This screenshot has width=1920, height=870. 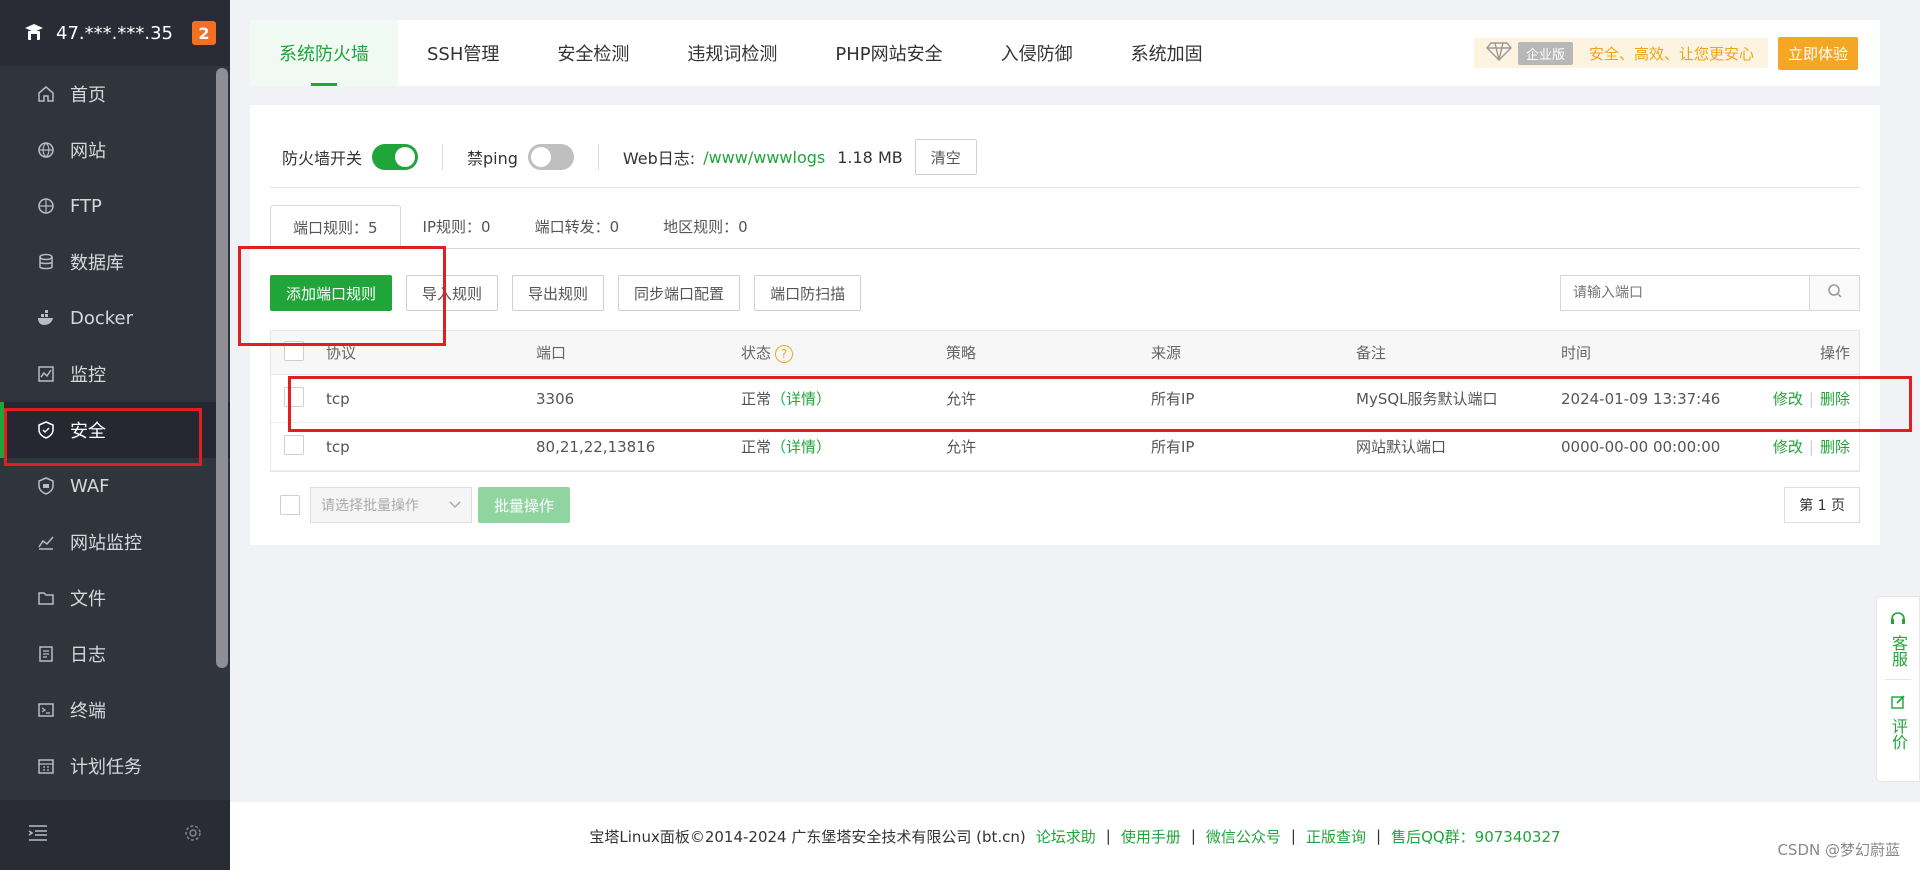 What do you see at coordinates (888, 53) in the screenshot?
I see `tab-php-security: PHP网站安全` at bounding box center [888, 53].